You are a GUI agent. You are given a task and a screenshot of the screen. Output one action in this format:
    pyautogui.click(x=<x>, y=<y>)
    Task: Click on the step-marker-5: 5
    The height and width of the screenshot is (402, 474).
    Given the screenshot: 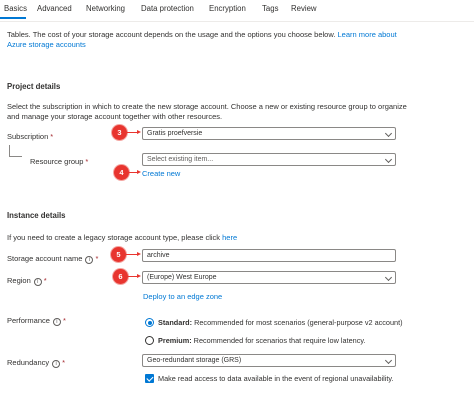 What is the action you would take?
    pyautogui.click(x=118, y=254)
    